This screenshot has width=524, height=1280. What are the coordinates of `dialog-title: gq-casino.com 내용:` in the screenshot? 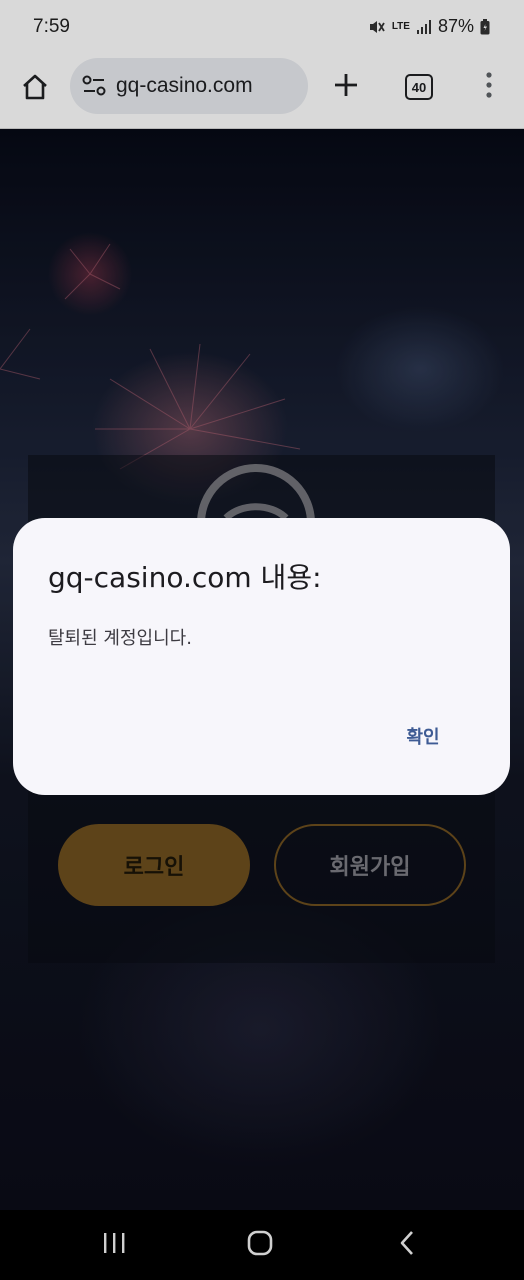 It's located at (185, 577).